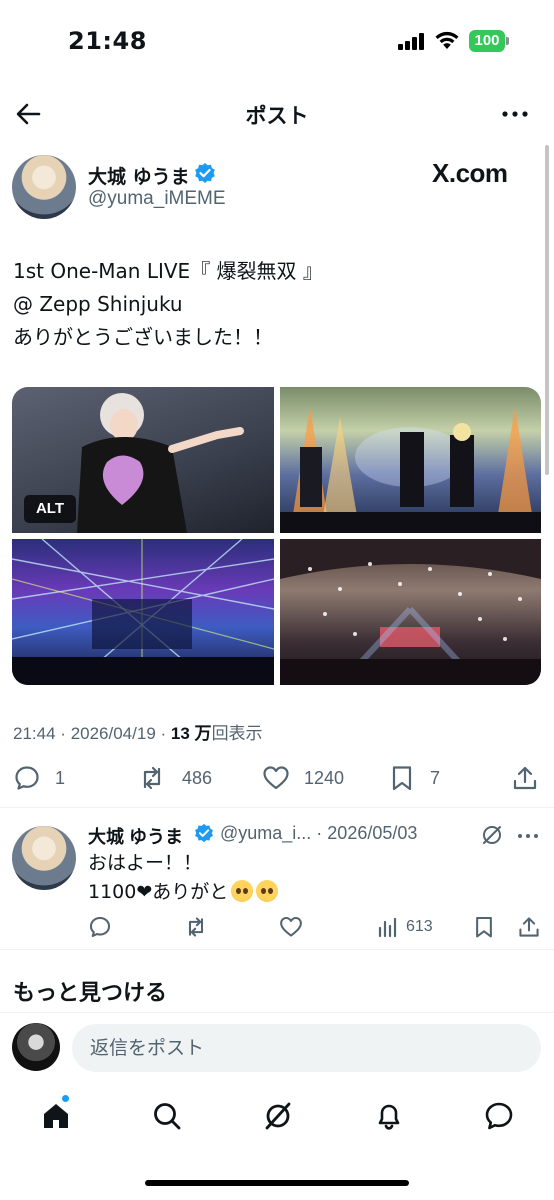 The image size is (554, 1200). Describe the element at coordinates (547, 310) in the screenshot. I see `scrollbar` at that location.